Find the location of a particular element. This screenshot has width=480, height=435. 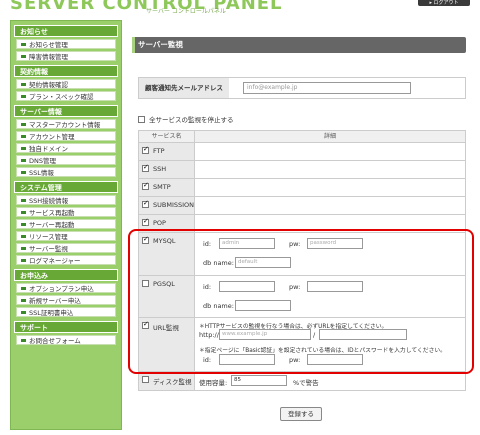

url-pw-label: pw: is located at coordinates (295, 360).